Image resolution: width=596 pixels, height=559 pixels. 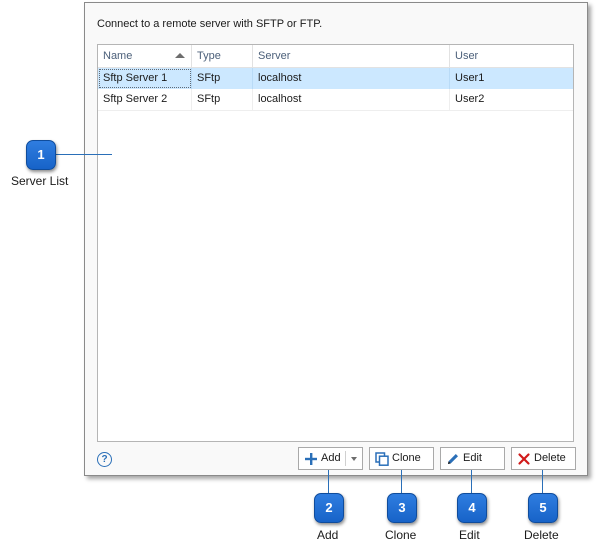 What do you see at coordinates (401, 535) in the screenshot?
I see `callout-label-clone: Clone` at bounding box center [401, 535].